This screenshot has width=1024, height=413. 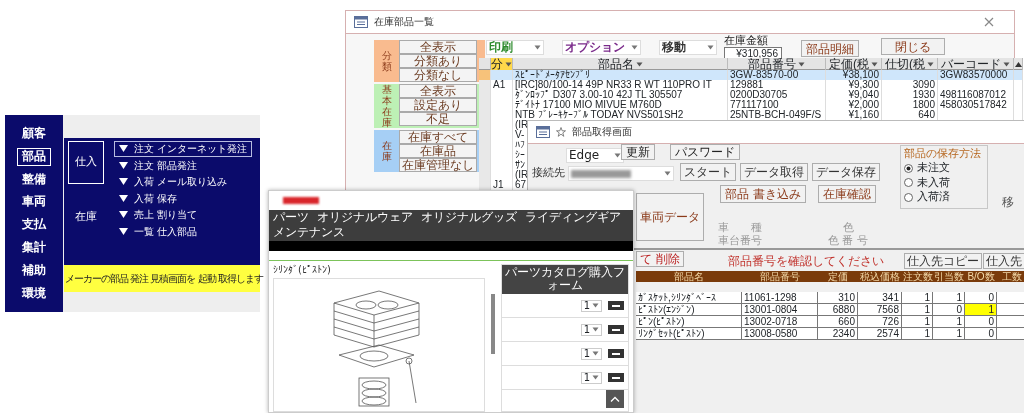 What do you see at coordinates (917, 276) in the screenshot?
I see `column-header: 注文数` at bounding box center [917, 276].